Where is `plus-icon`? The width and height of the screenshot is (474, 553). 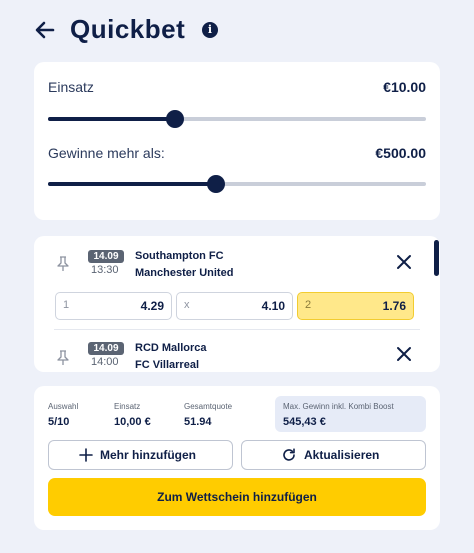 plus-icon is located at coordinates (86, 455).